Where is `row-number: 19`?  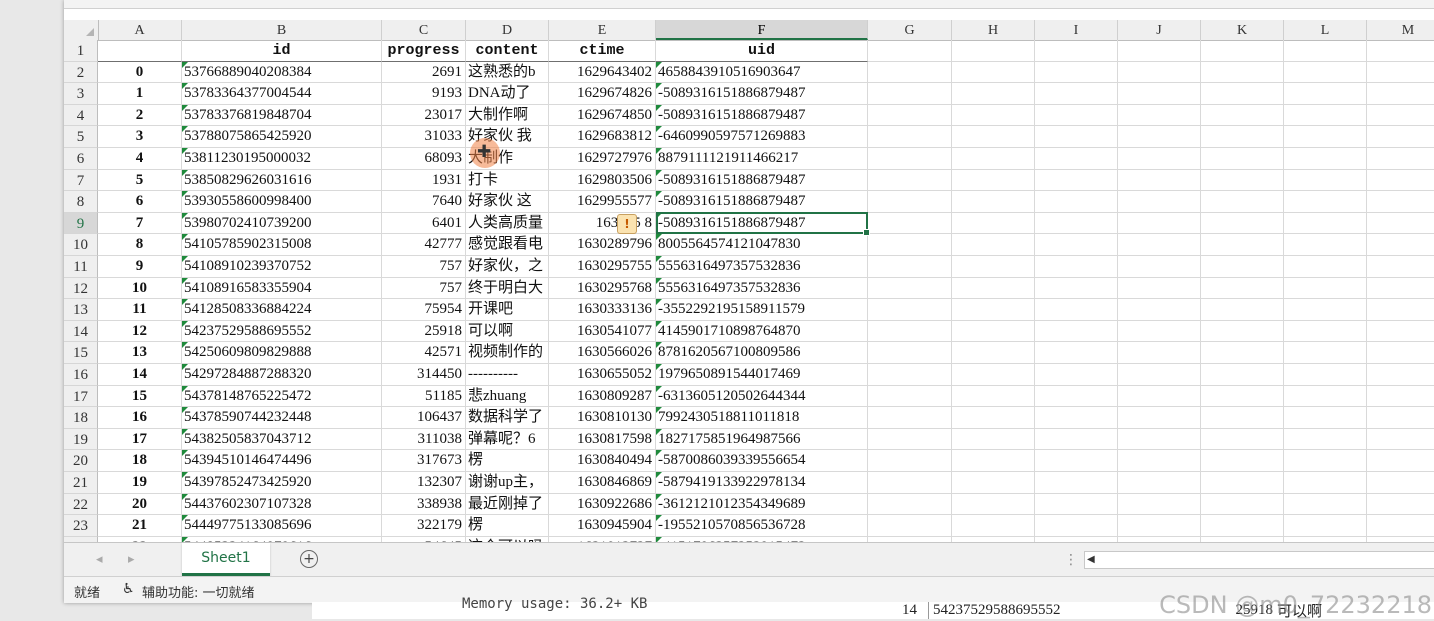 row-number: 19 is located at coordinates (81, 439).